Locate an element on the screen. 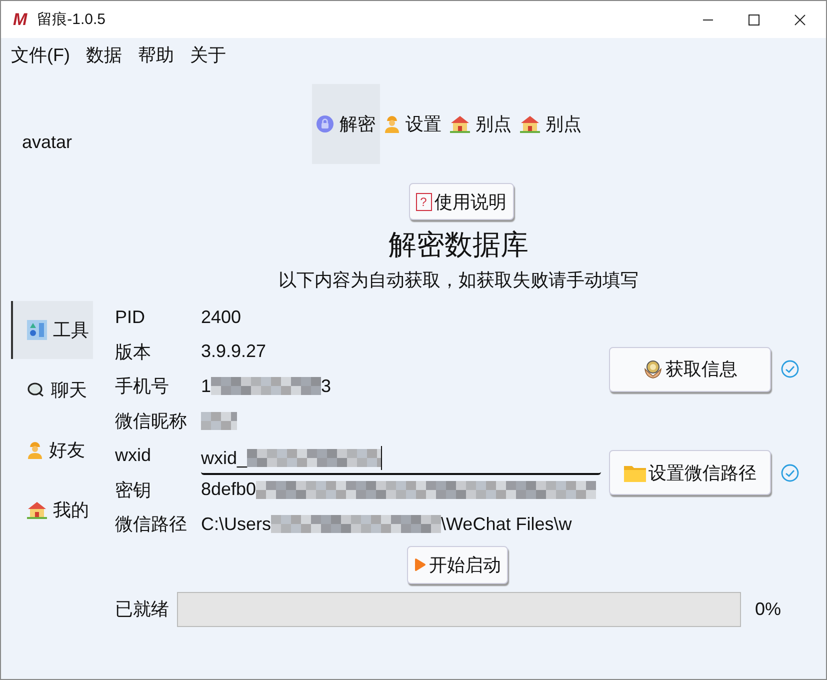  menu-item: 文件(F) is located at coordinates (40, 55).